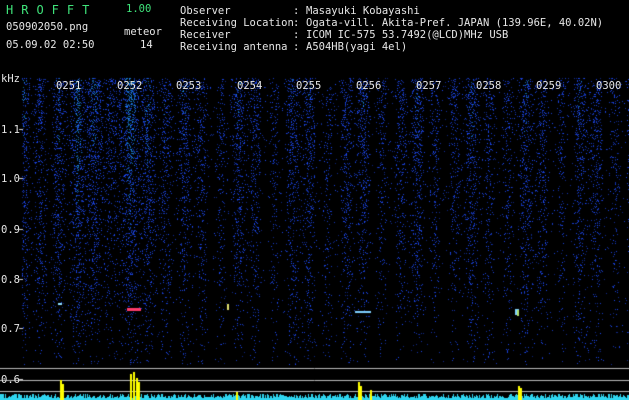 Image resolution: width=629 pixels, height=400 pixels. What do you see at coordinates (489, 86) in the screenshot?
I see `time-label: 0258` at bounding box center [489, 86].